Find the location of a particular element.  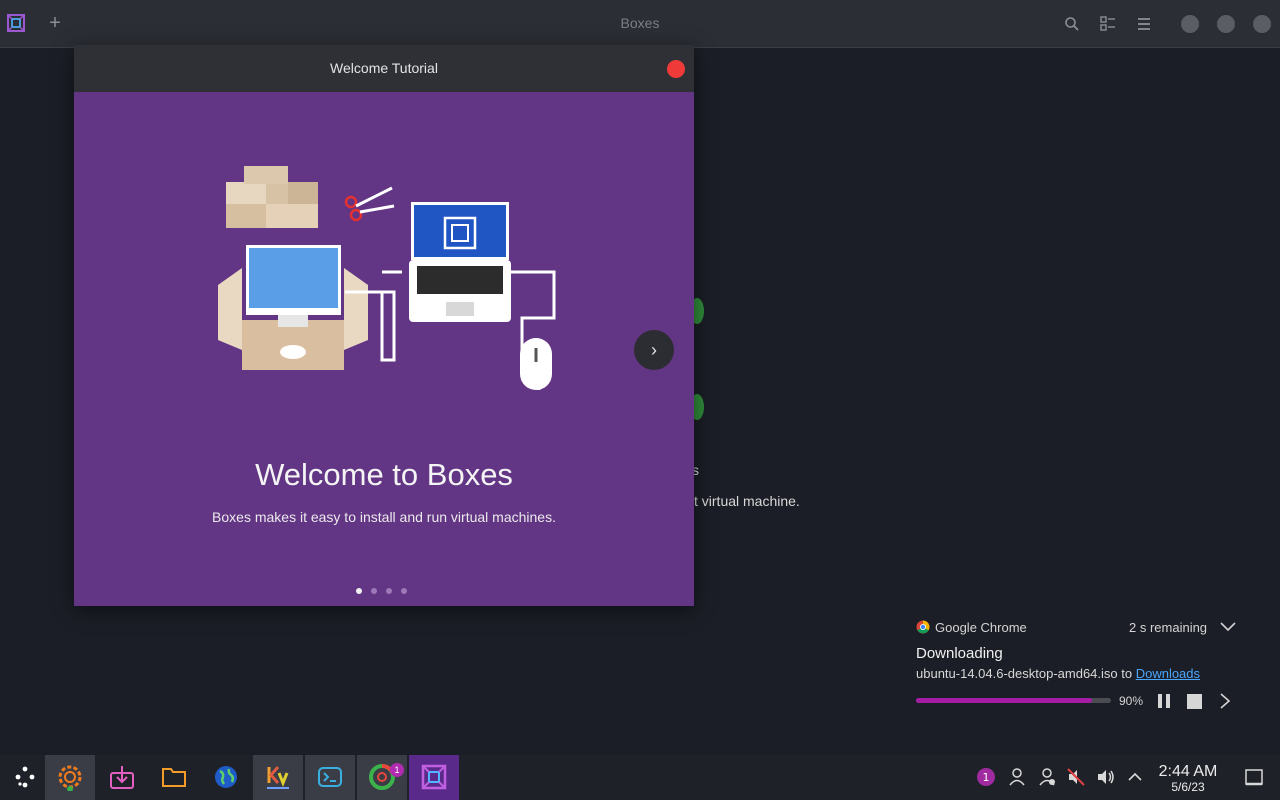

welcome-illustration is located at coordinates (387, 278).